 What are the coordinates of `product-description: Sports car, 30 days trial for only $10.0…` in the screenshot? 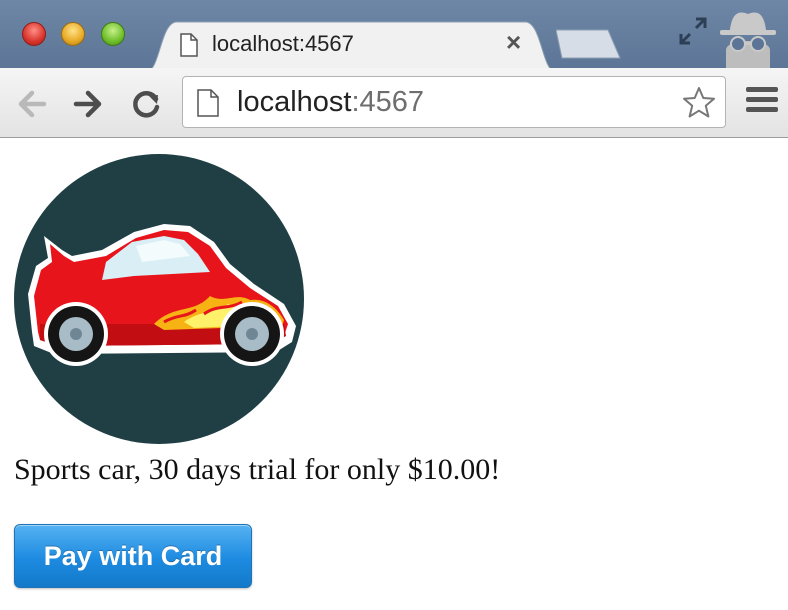 It's located at (257, 469).